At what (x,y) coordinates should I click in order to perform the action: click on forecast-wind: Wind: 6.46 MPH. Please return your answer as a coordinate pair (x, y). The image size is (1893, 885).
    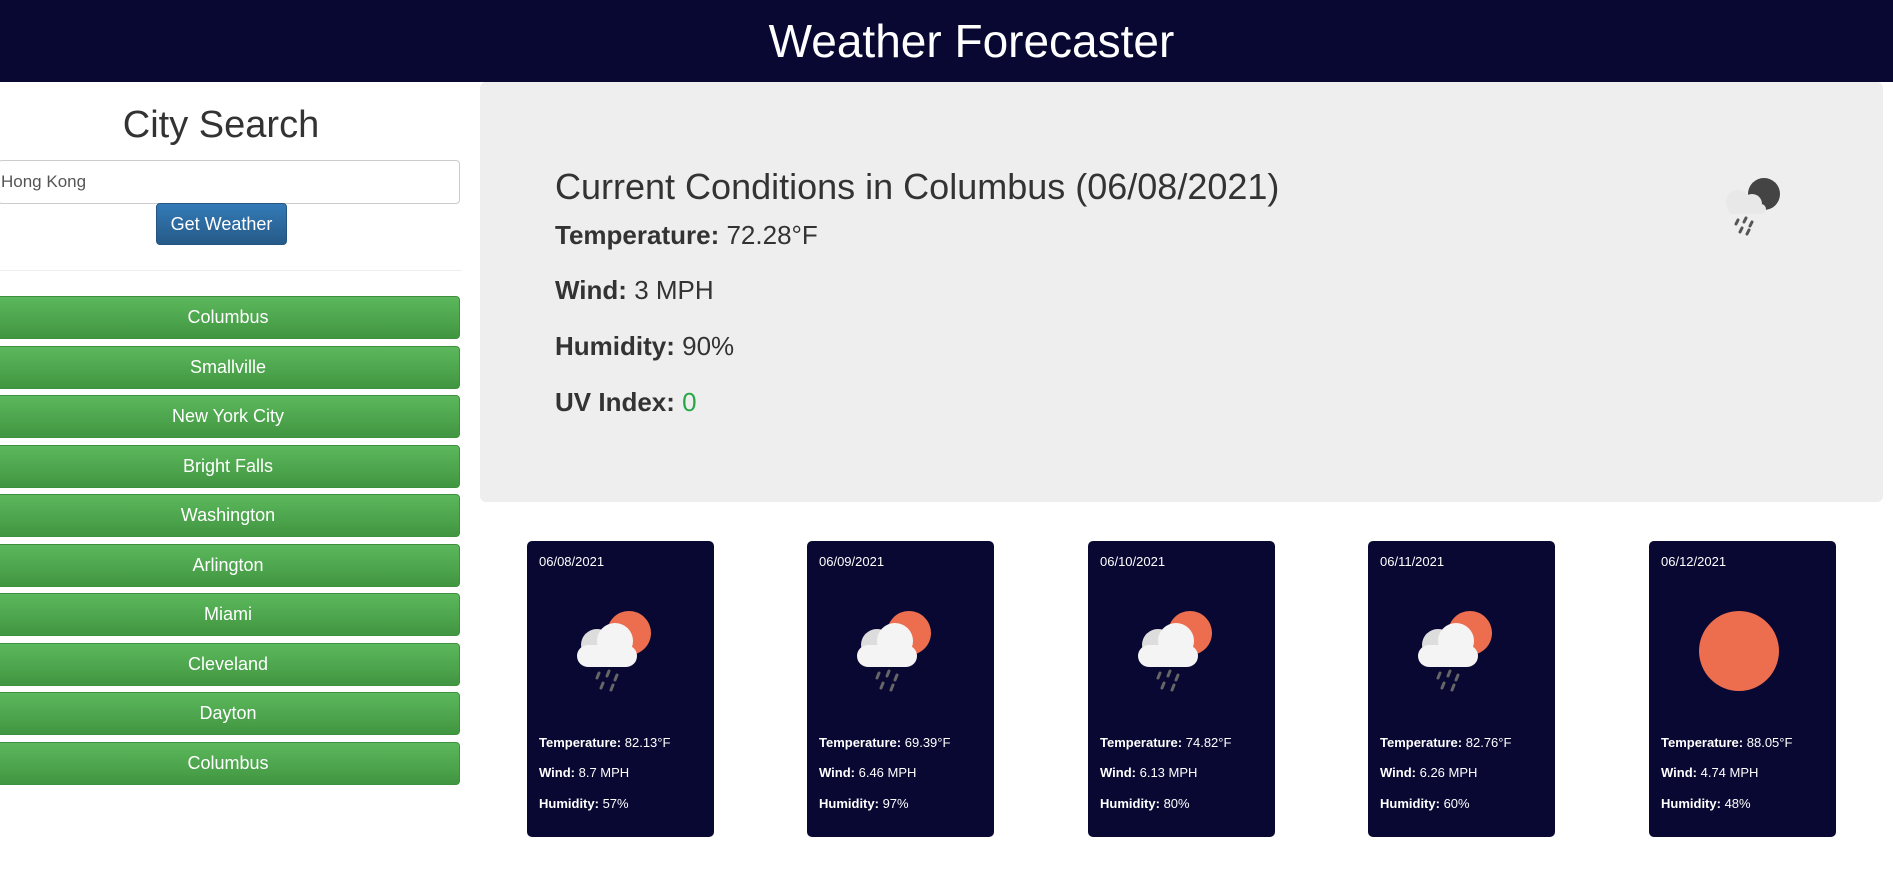
    Looking at the image, I should click on (867, 772).